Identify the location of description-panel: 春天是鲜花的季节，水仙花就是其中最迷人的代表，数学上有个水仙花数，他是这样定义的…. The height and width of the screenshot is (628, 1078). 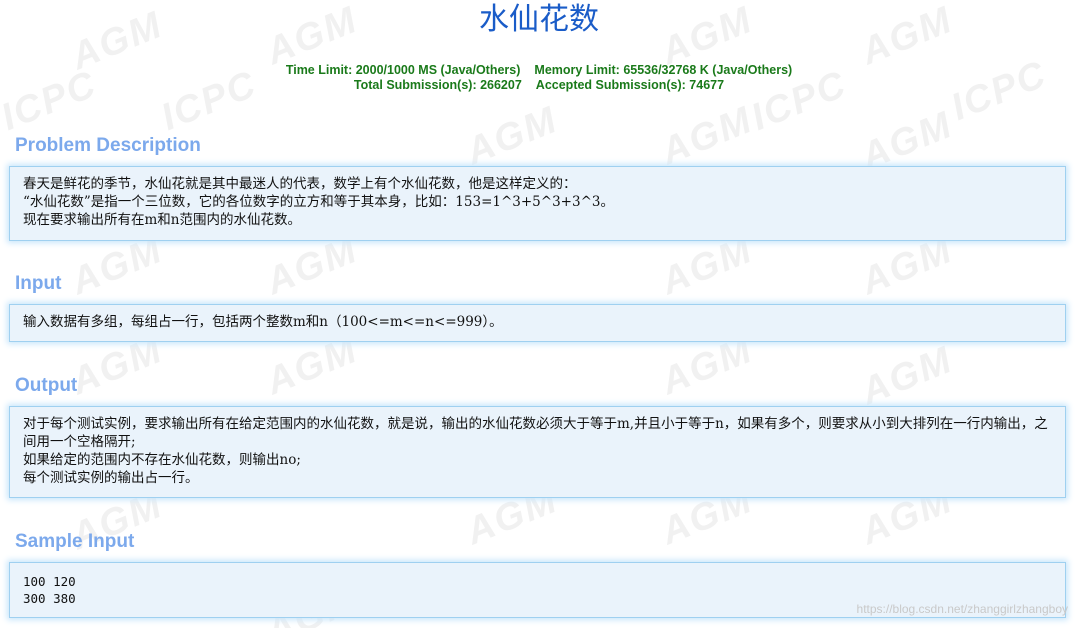
(537, 203).